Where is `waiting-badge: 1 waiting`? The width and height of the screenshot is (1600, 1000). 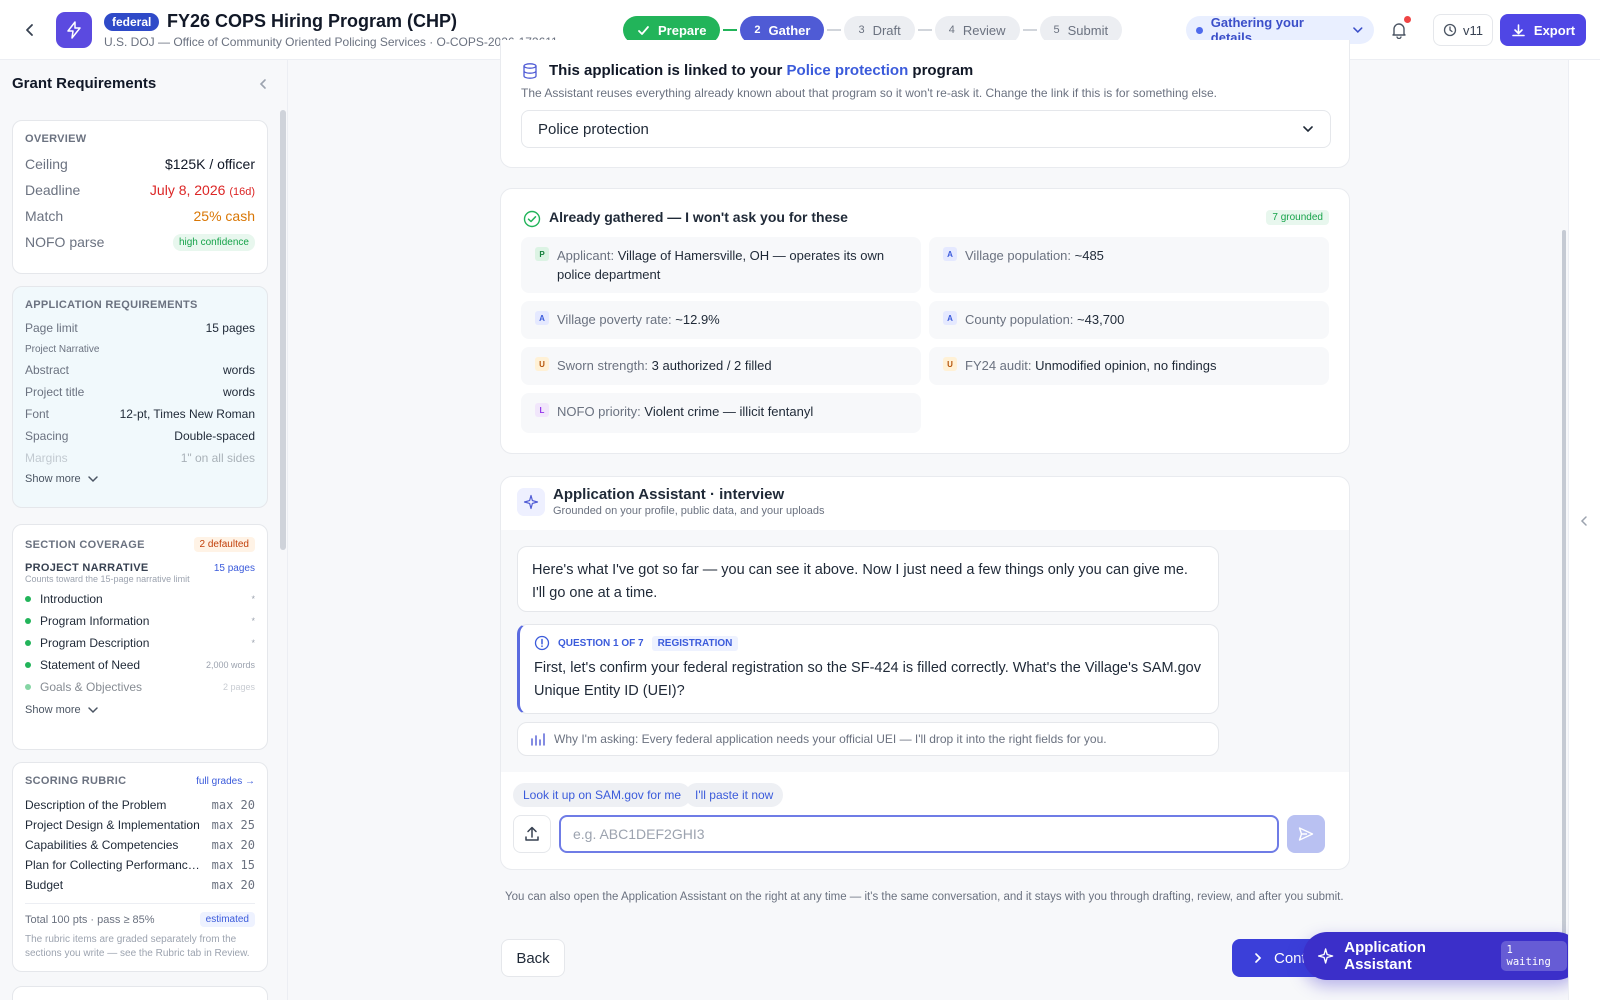
waiting-badge: 1 waiting is located at coordinates (1534, 956).